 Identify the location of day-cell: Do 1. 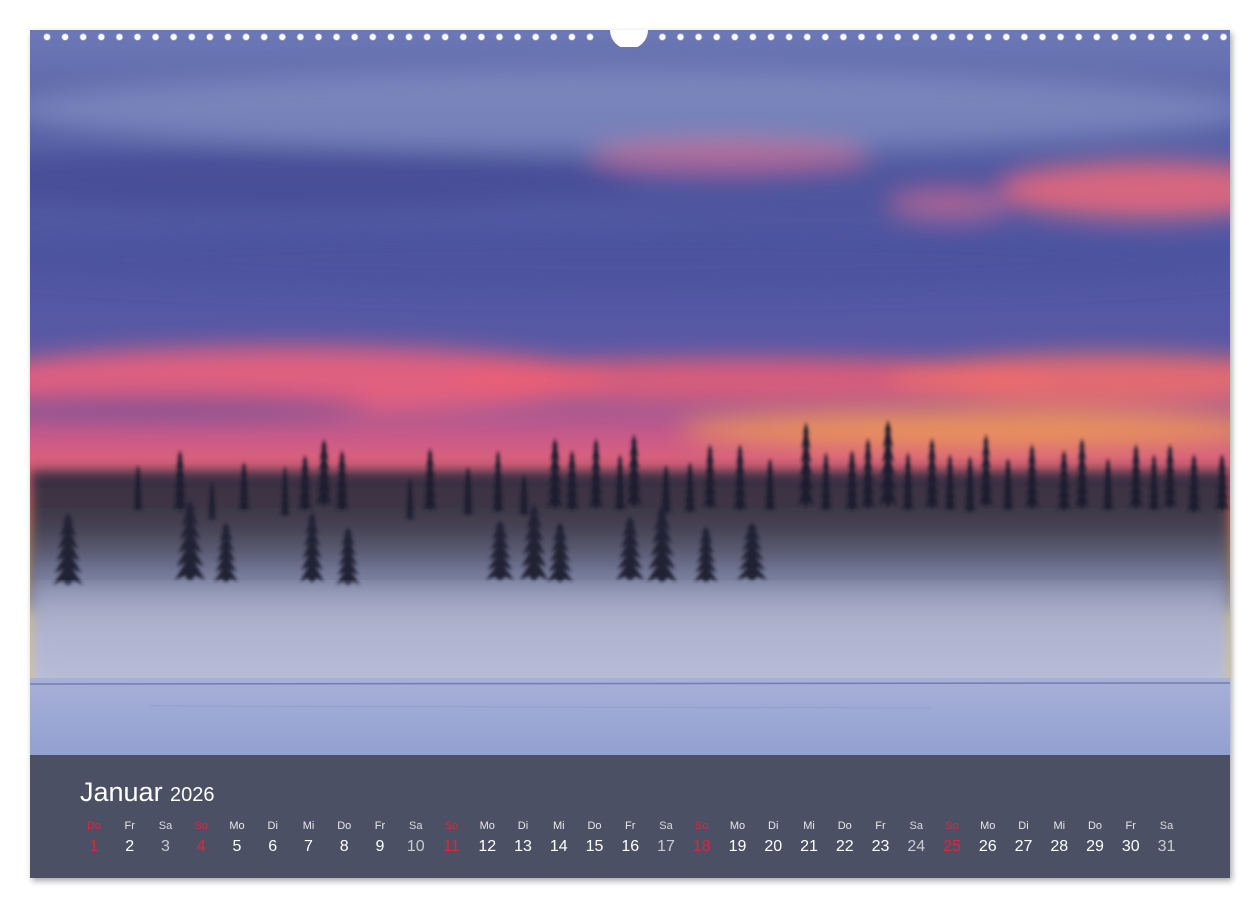
(94, 838).